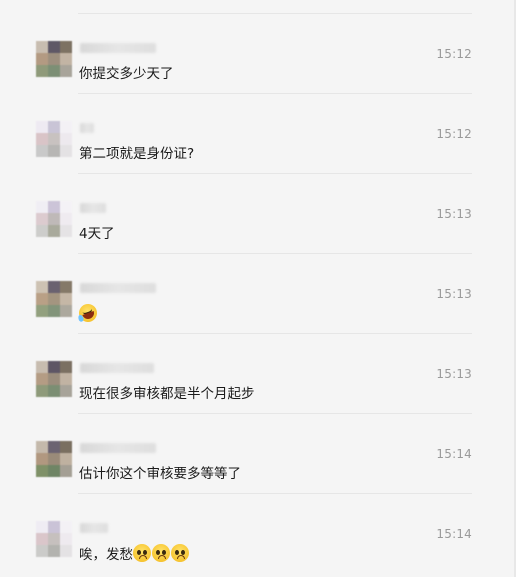  What do you see at coordinates (256, 533) in the screenshot?
I see `message-item: 15:14 唉，发愁` at bounding box center [256, 533].